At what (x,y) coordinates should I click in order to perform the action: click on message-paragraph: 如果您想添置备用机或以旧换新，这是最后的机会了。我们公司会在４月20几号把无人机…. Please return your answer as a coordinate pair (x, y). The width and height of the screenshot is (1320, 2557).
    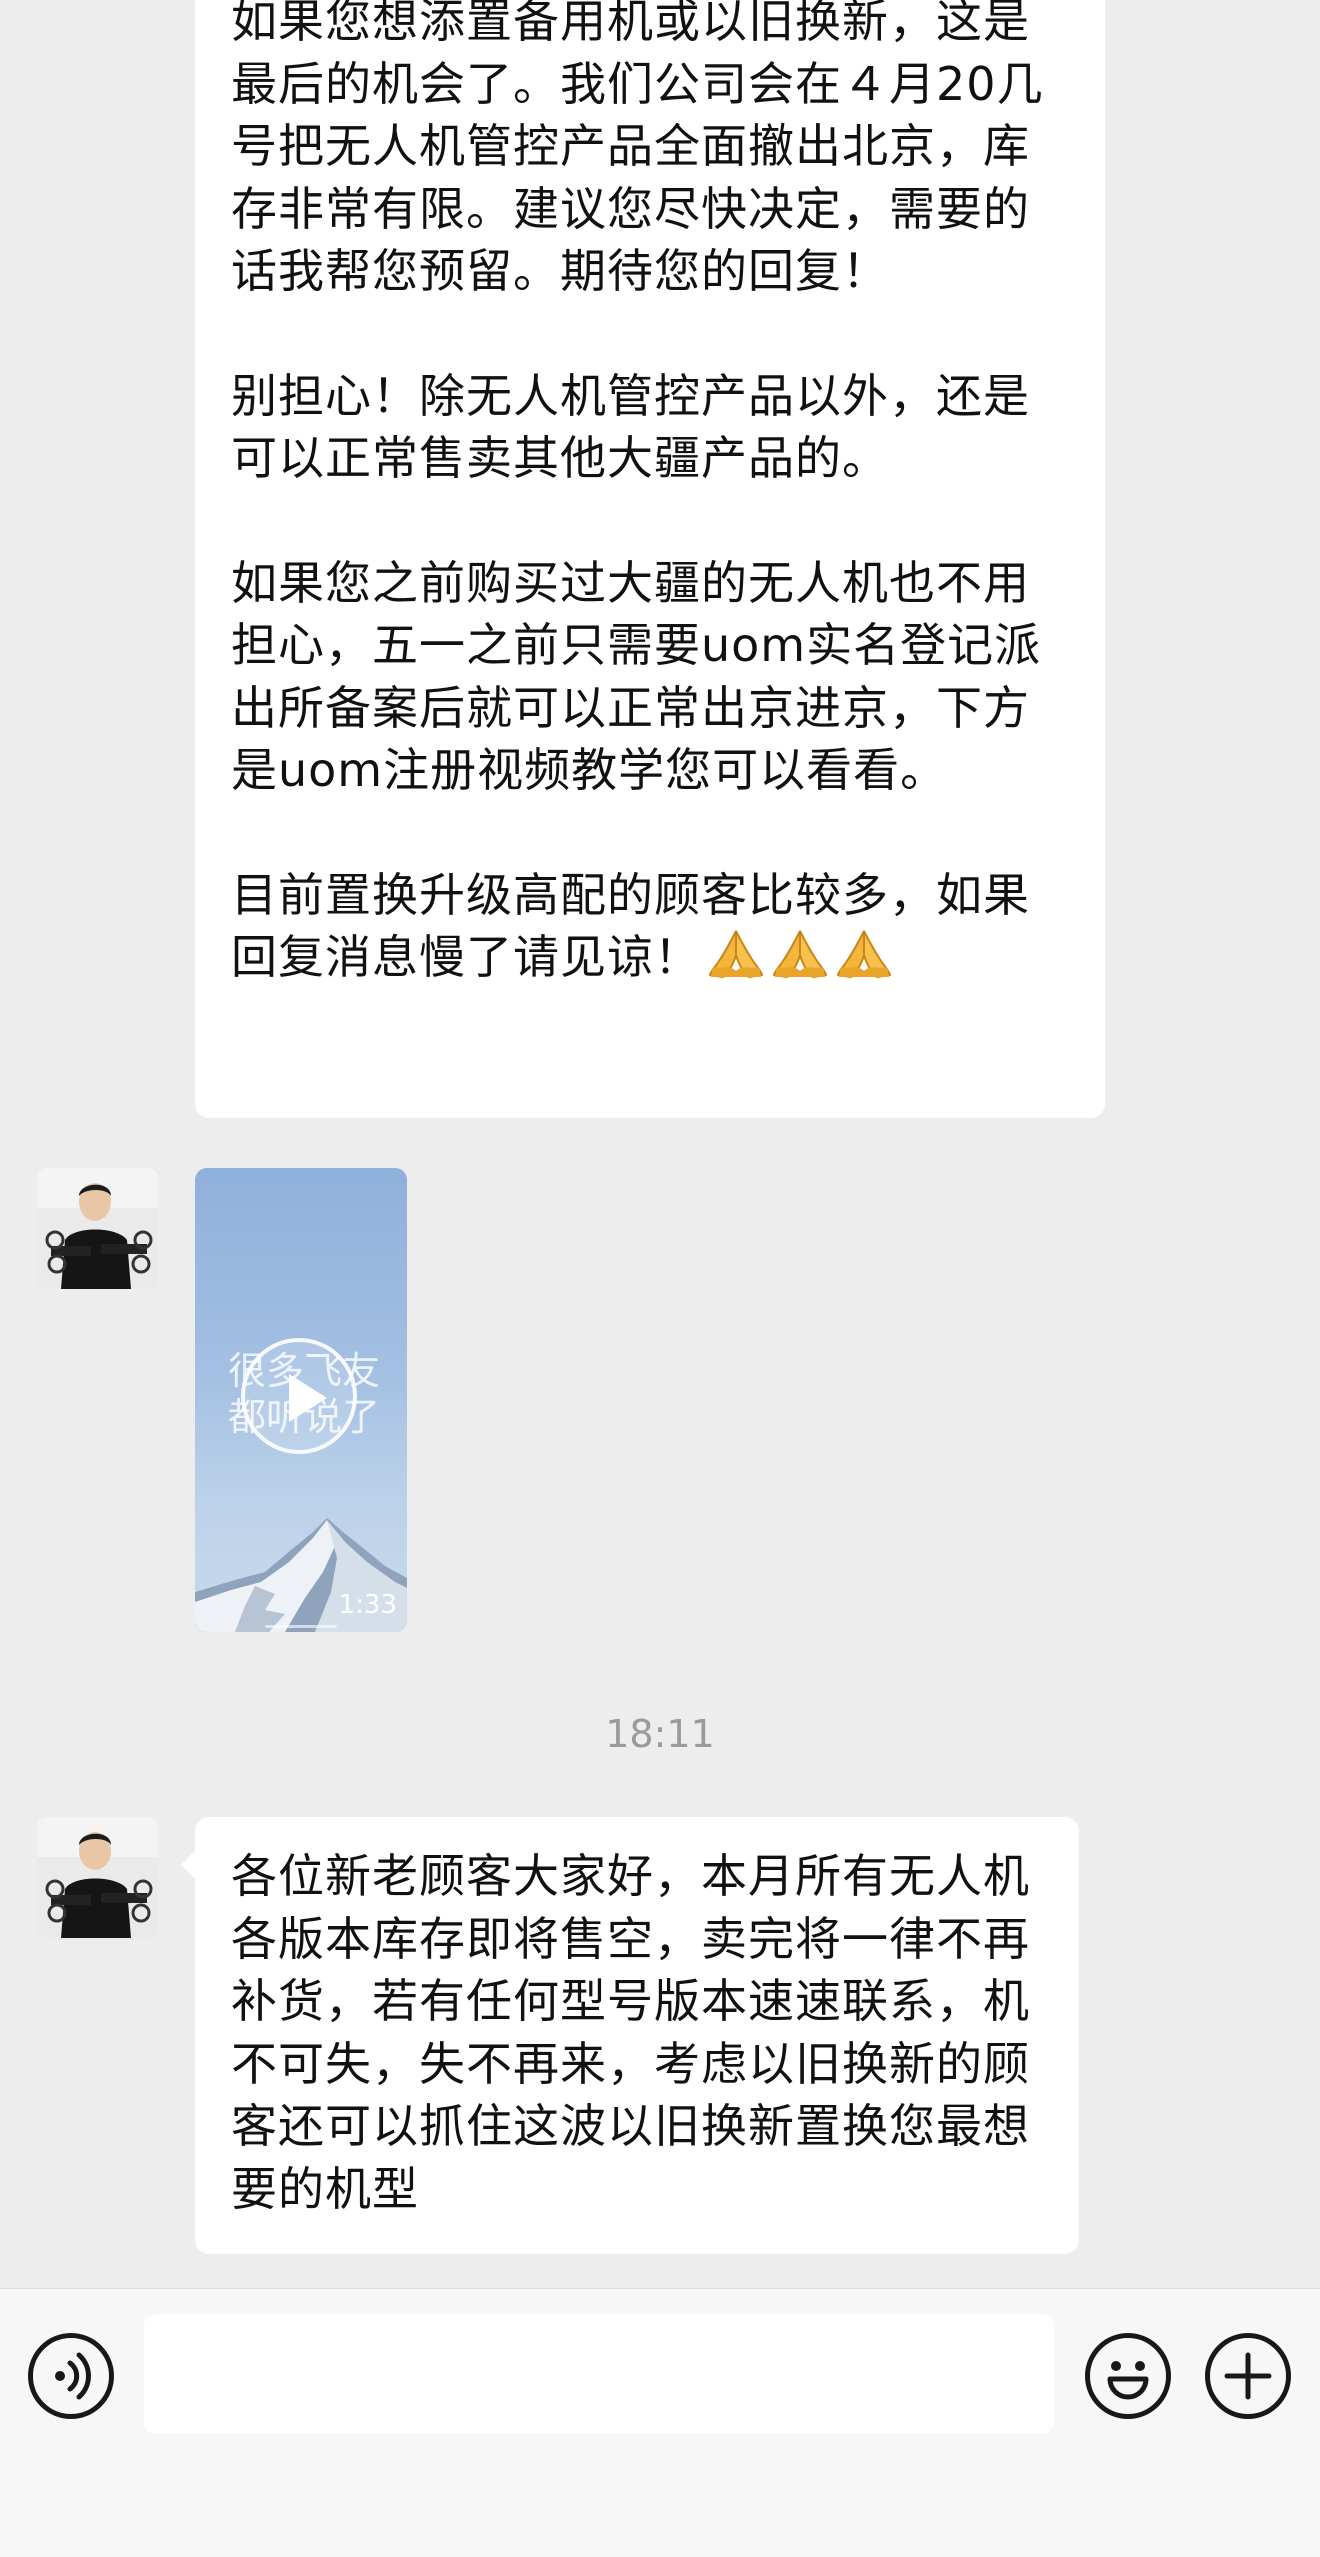
    Looking at the image, I should click on (637, 149).